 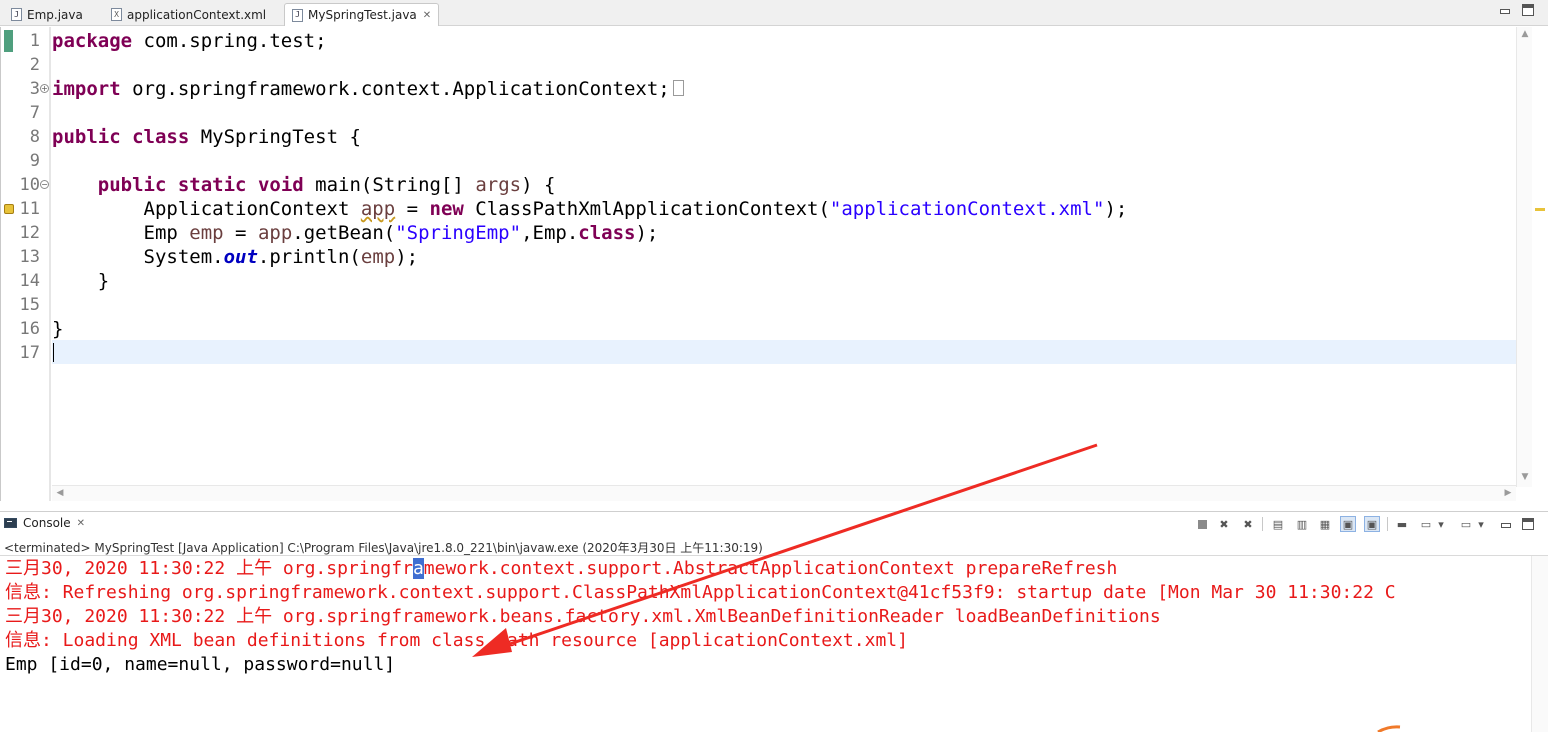 I want to click on tab-application-context-xml: X applicationContext.xml, so click(x=194, y=14).